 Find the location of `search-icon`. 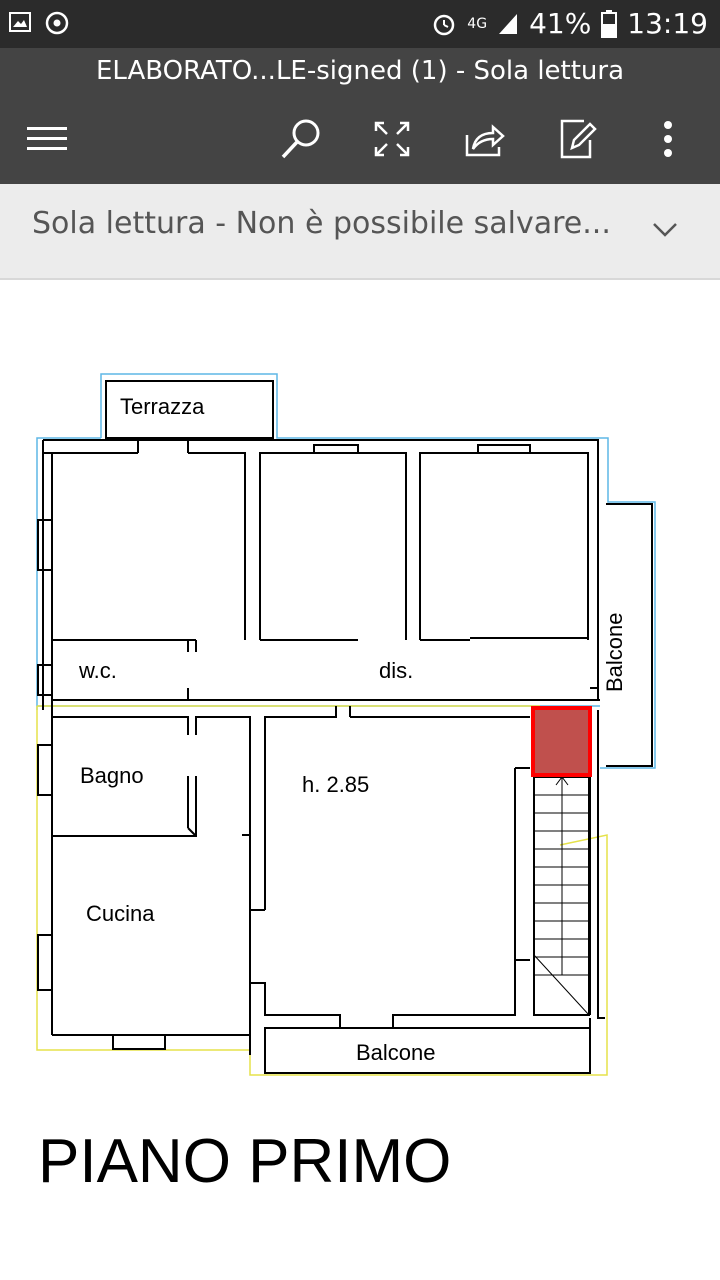

search-icon is located at coordinates (300, 139).